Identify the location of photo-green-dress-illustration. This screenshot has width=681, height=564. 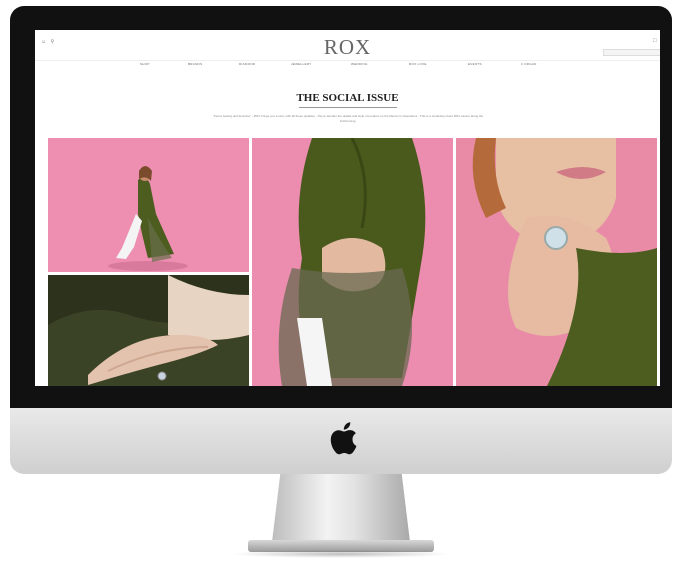
(352, 262).